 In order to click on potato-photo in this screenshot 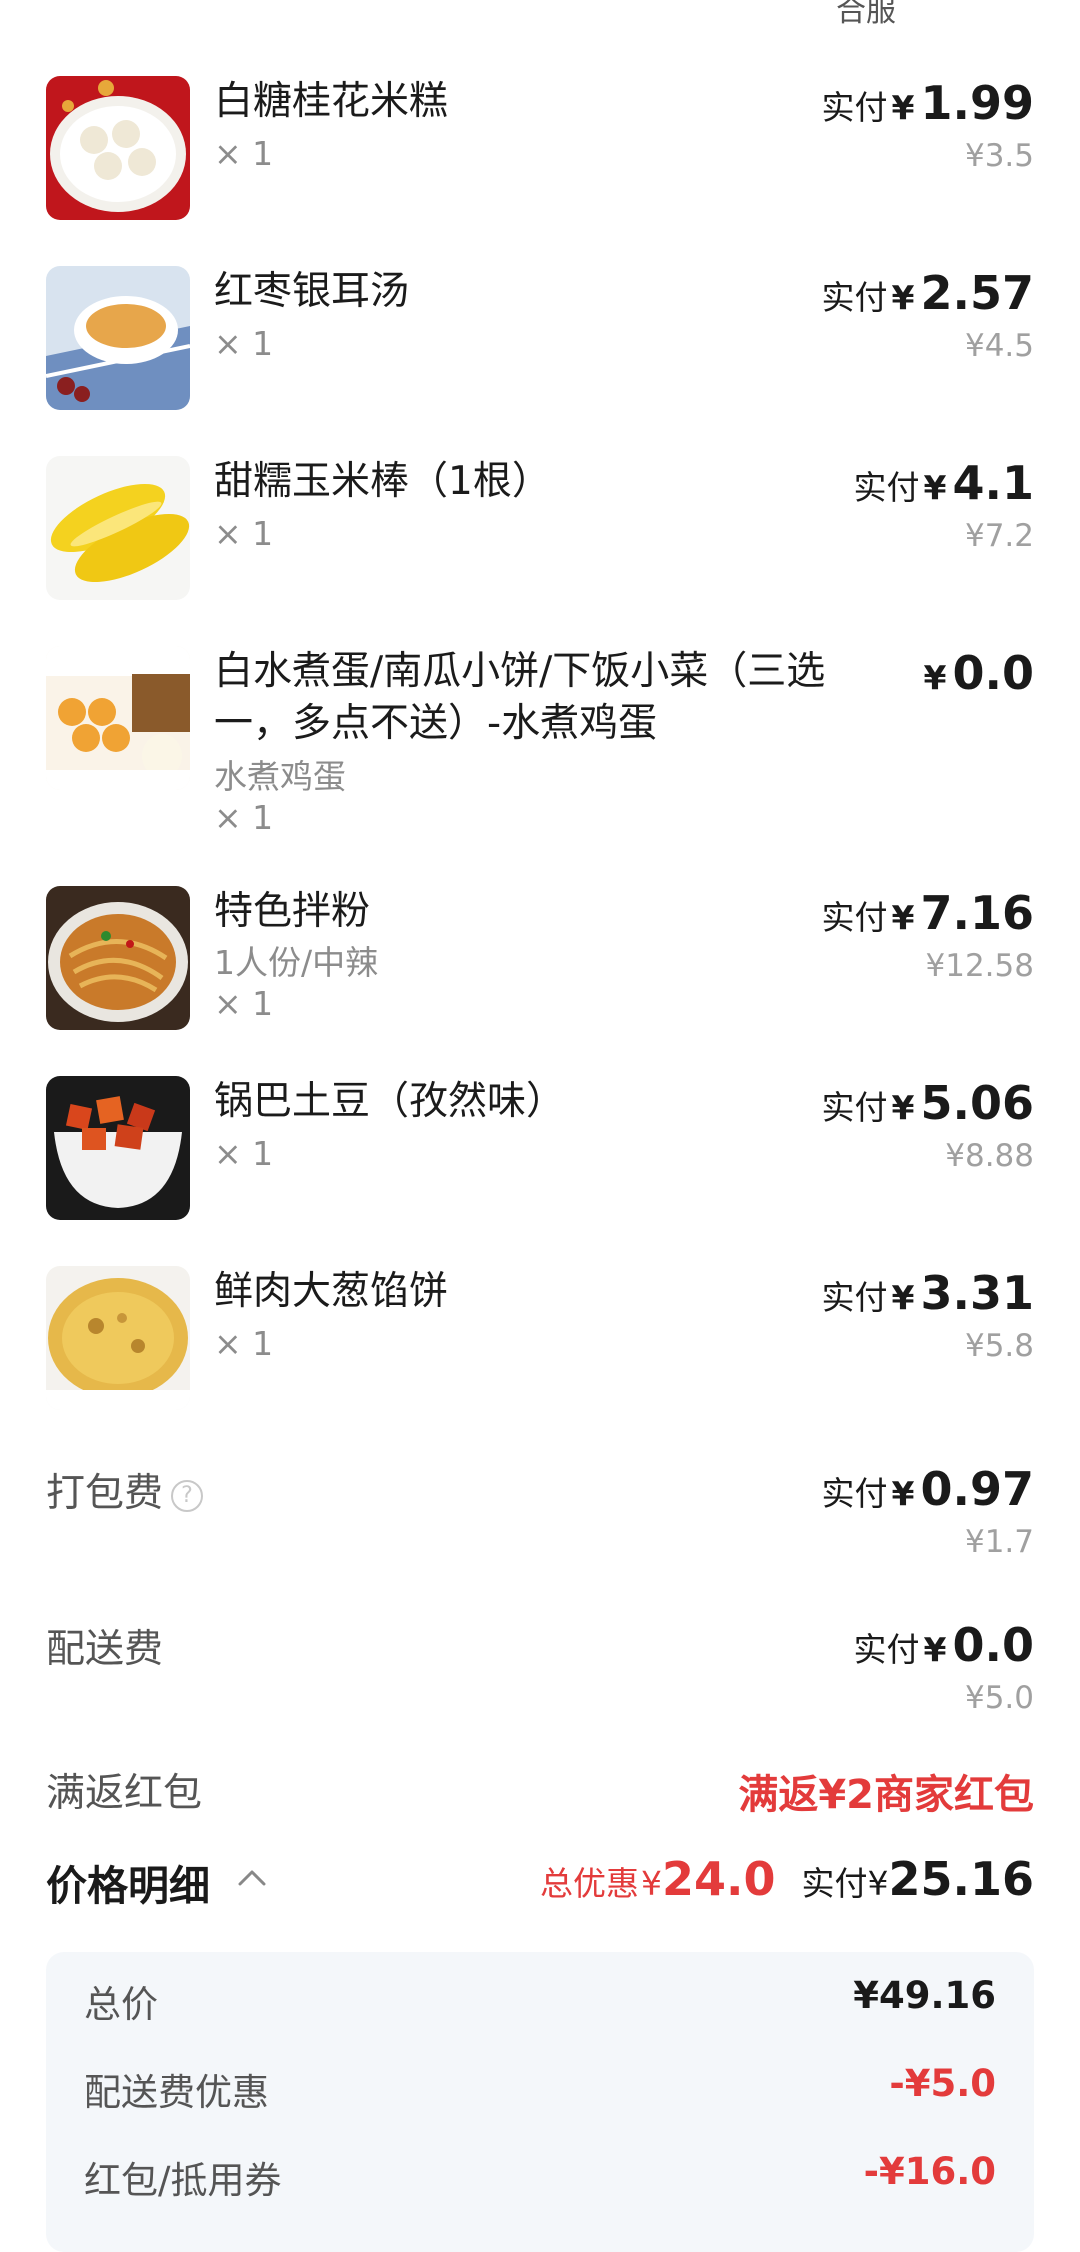, I will do `click(118, 1148)`.